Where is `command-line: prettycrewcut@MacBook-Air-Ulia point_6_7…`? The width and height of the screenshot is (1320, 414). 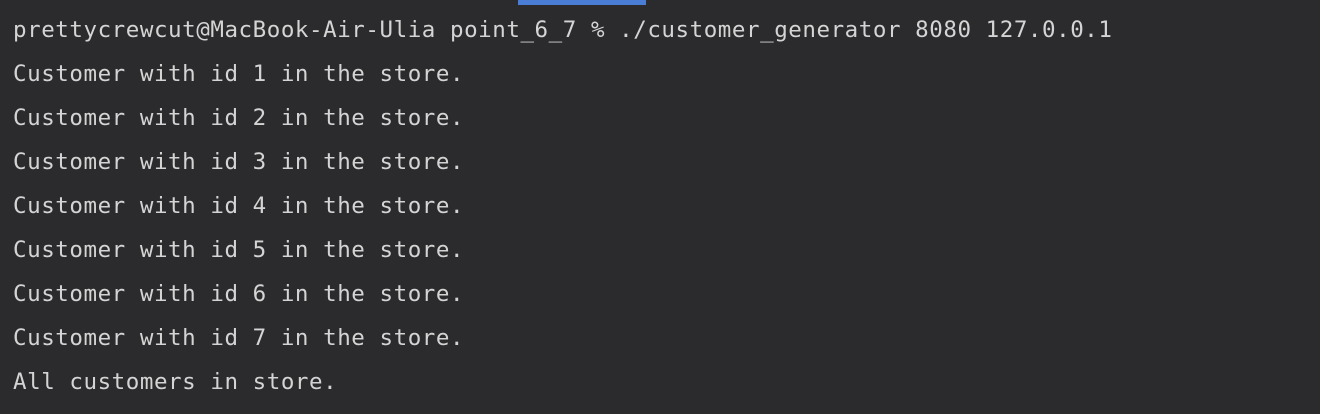 command-line: prettycrewcut@MacBook-Air-Ulia point_6_7… is located at coordinates (563, 30).